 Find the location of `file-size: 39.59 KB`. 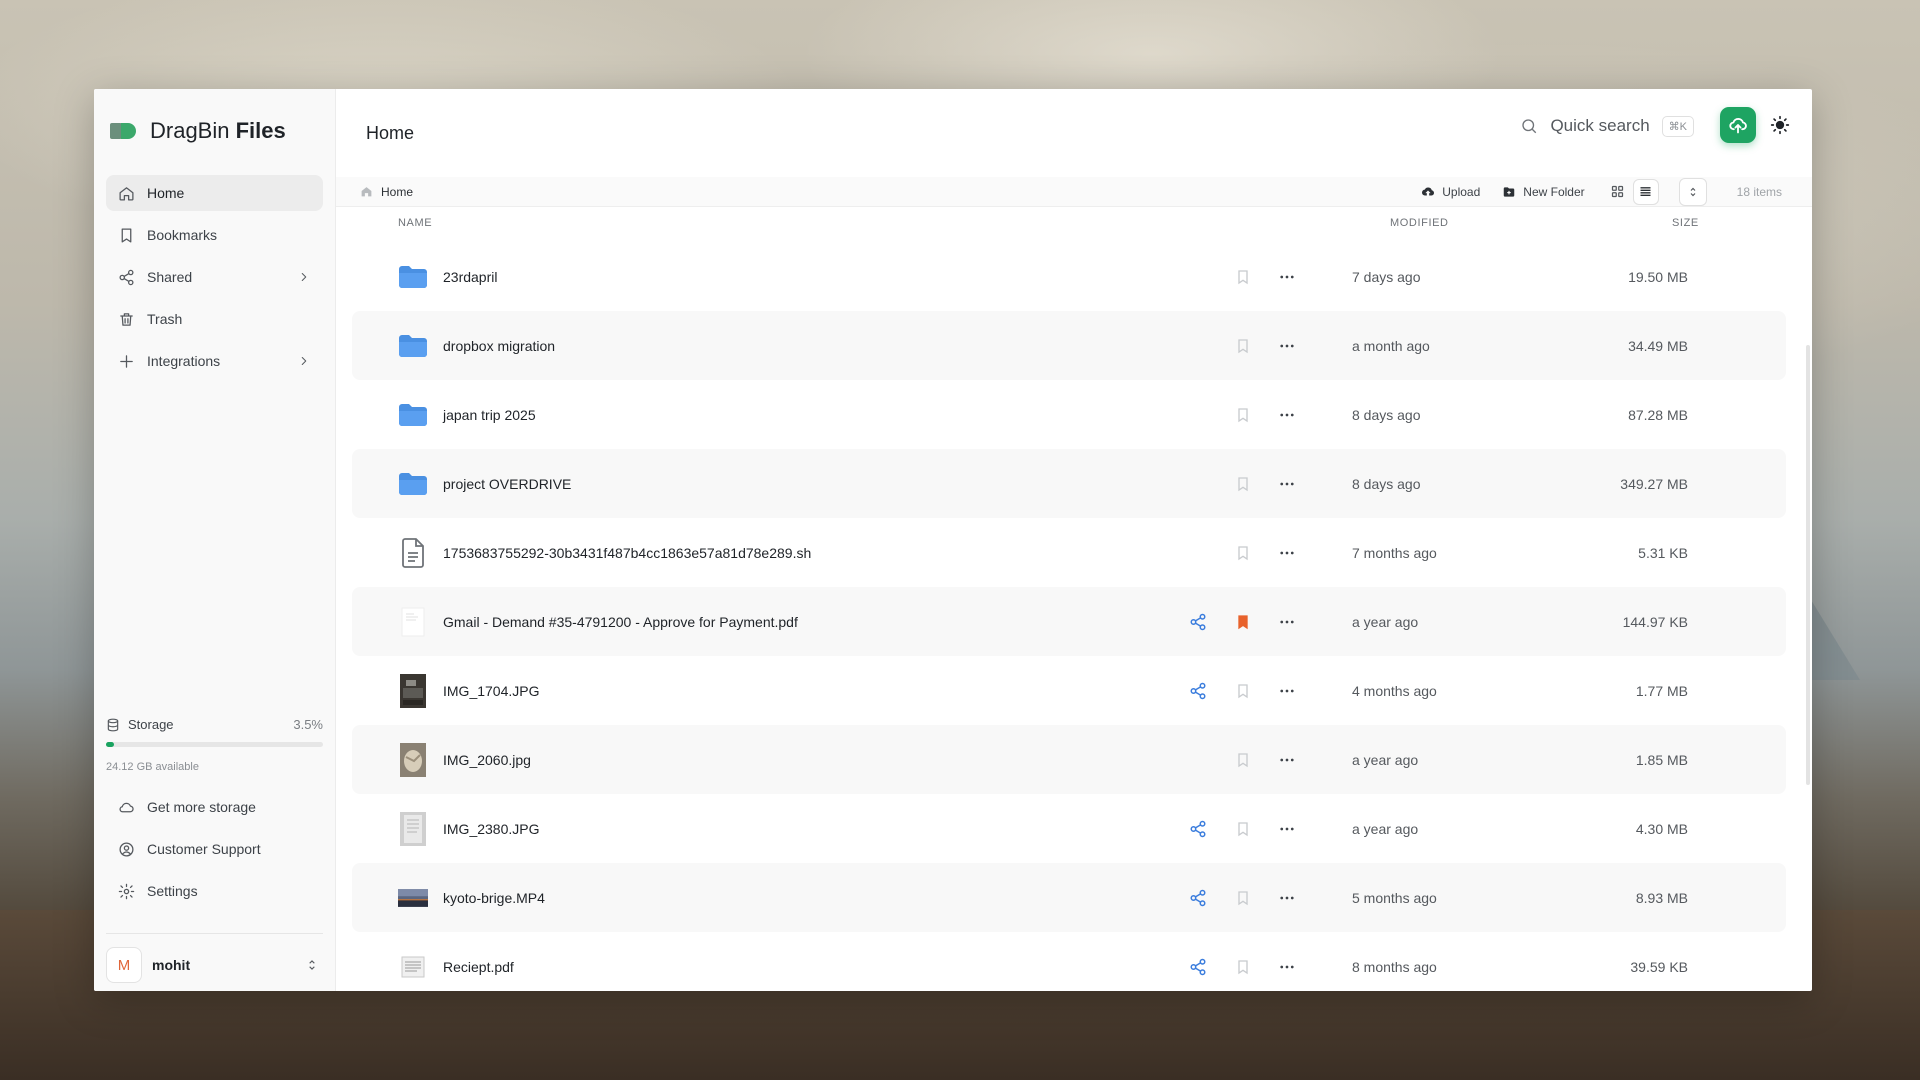

file-size: 39.59 KB is located at coordinates (1659, 966).